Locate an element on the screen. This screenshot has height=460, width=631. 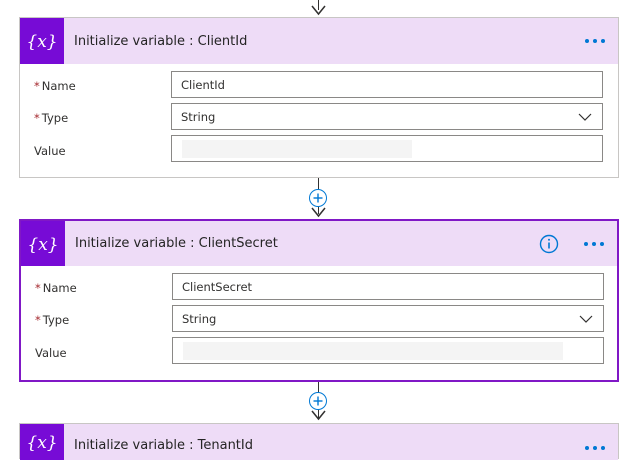
step-card-tenantid: {x} Initialize variable : TenantId is located at coordinates (319, 441).